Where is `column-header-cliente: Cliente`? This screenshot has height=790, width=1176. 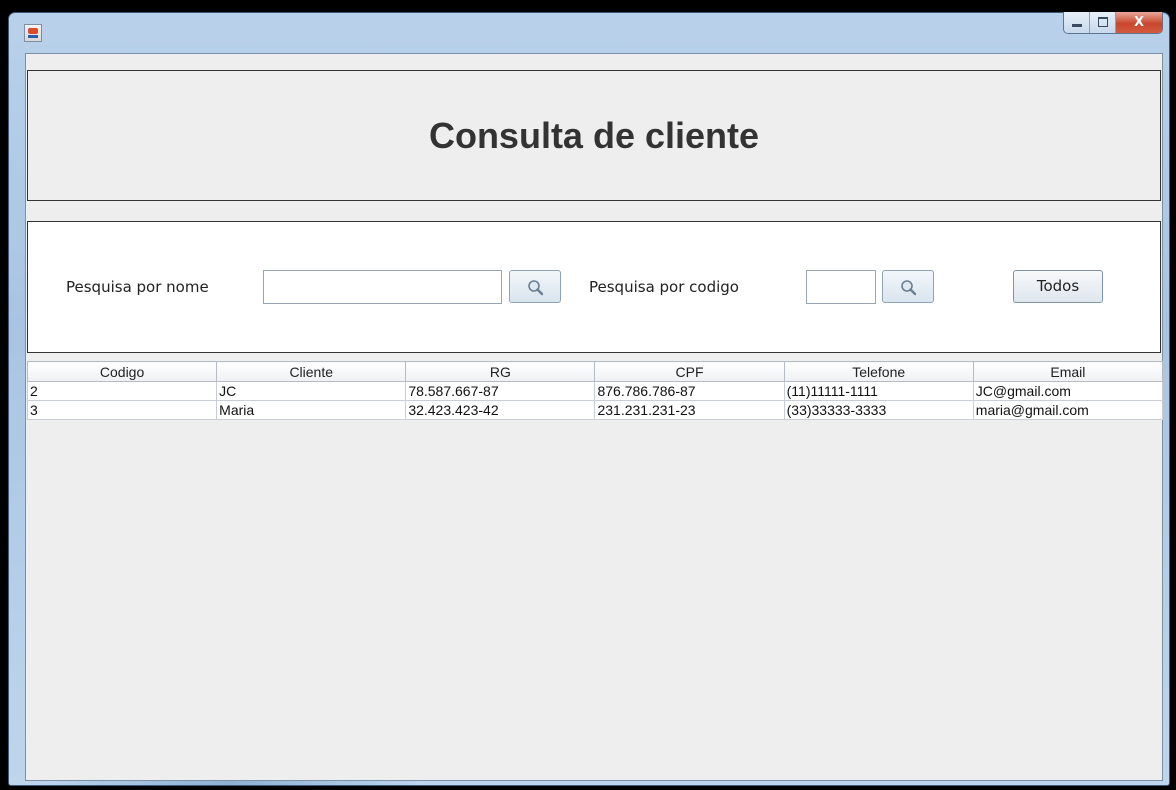
column-header-cliente: Cliente is located at coordinates (311, 371).